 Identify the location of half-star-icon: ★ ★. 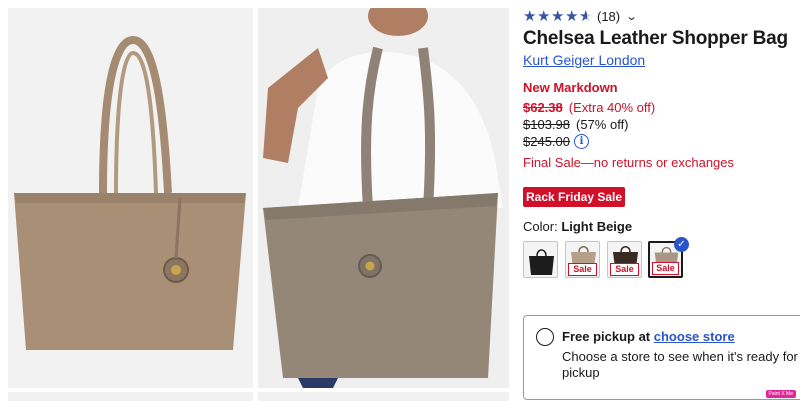
(586, 16).